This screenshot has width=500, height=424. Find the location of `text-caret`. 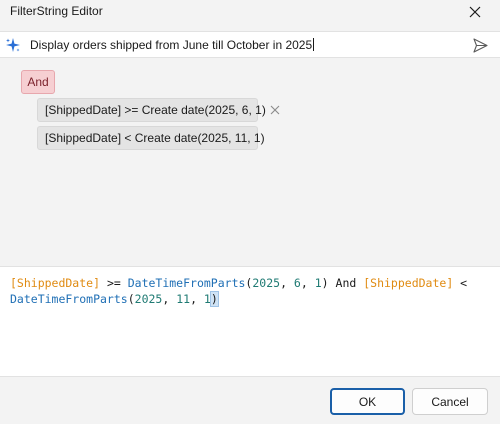

text-caret is located at coordinates (314, 44).